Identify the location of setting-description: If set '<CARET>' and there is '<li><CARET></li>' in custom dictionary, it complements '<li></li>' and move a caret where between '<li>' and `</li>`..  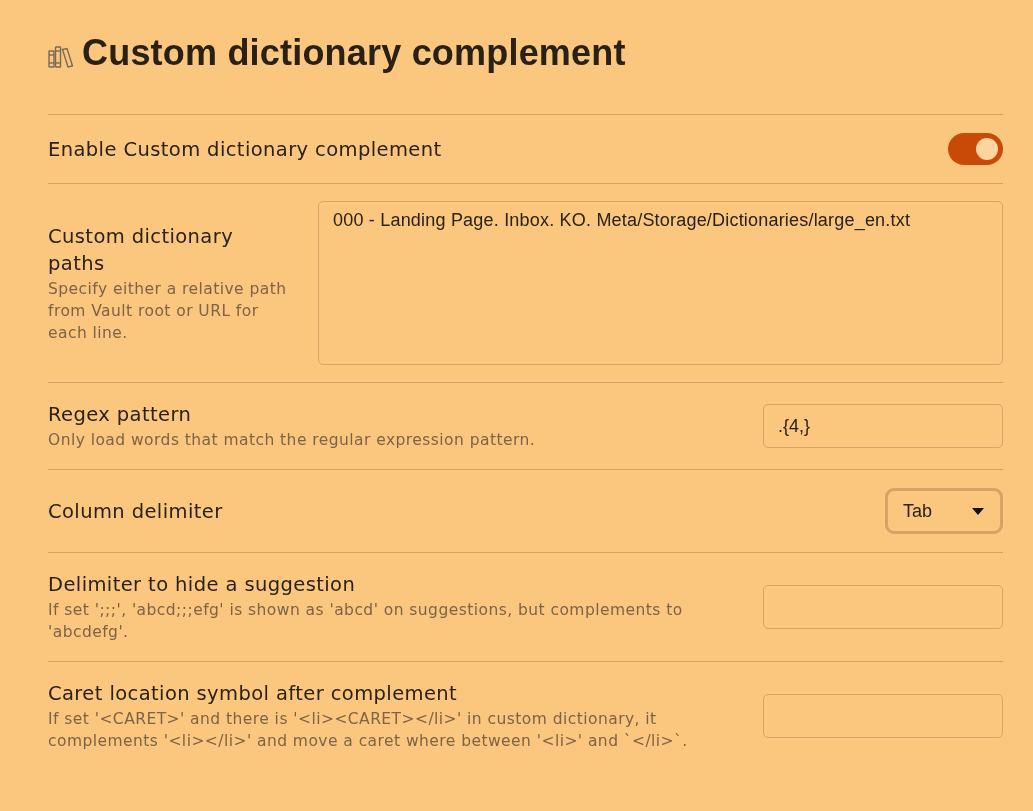
(368, 730).